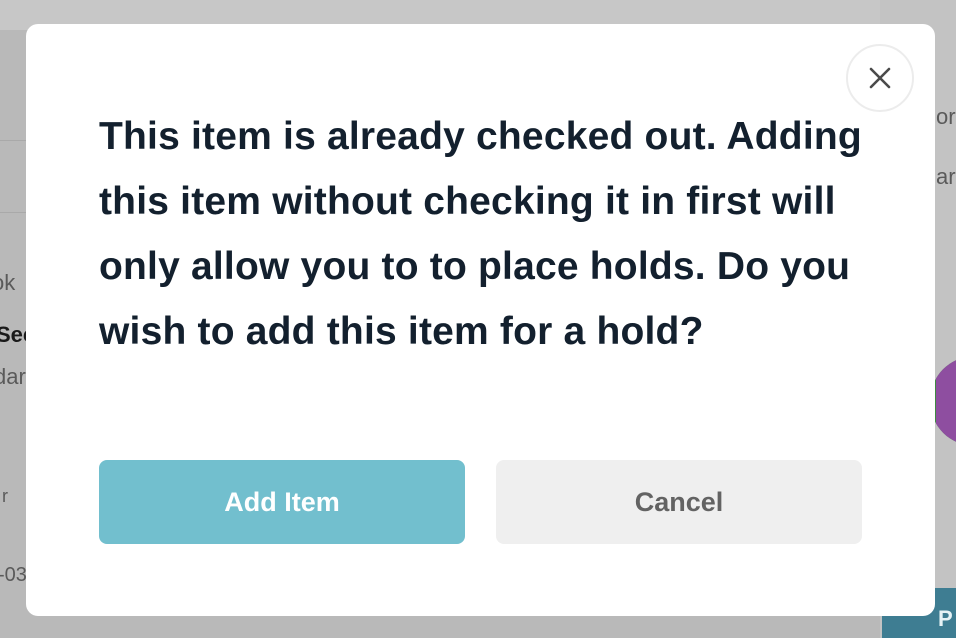 The image size is (956, 638). I want to click on close-button, so click(880, 78).